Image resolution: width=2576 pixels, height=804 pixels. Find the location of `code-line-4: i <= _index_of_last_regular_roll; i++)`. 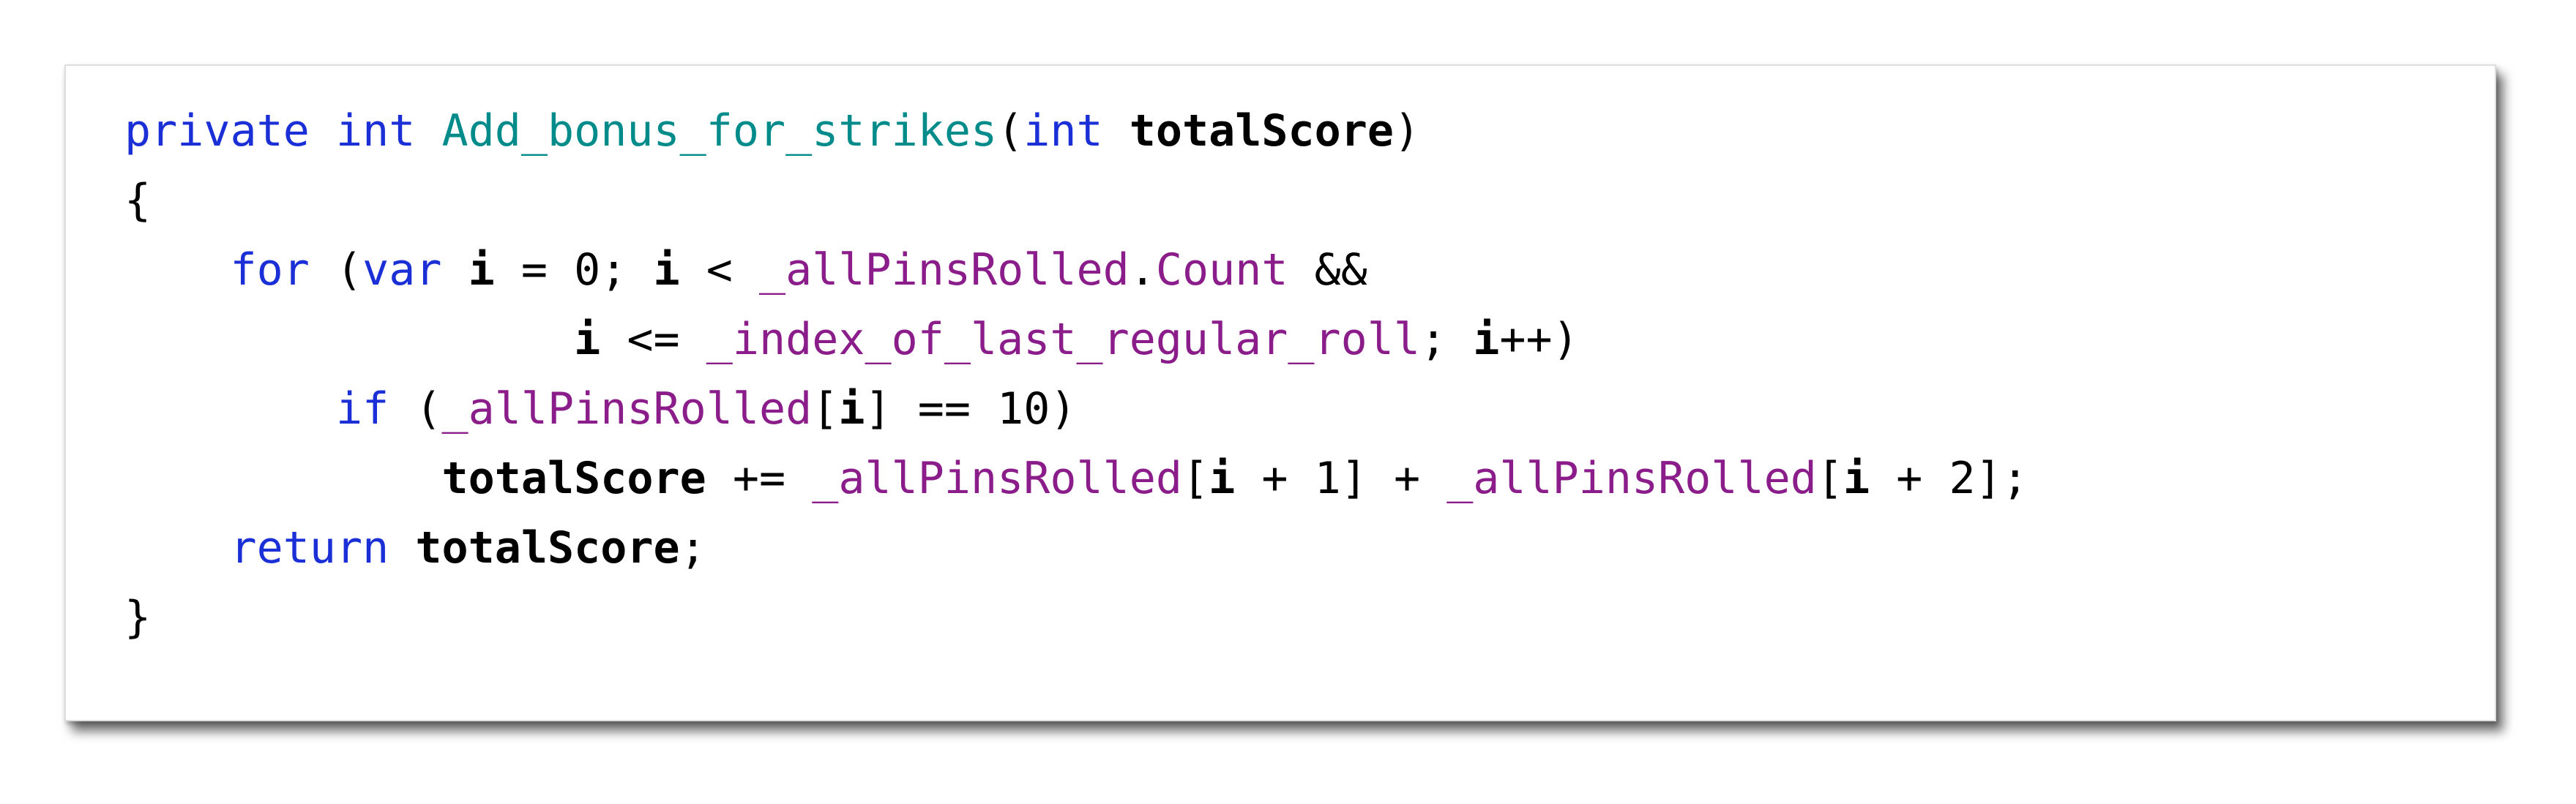

code-line-4: i <= _index_of_last_regular_roll; i++) is located at coordinates (1076, 340).